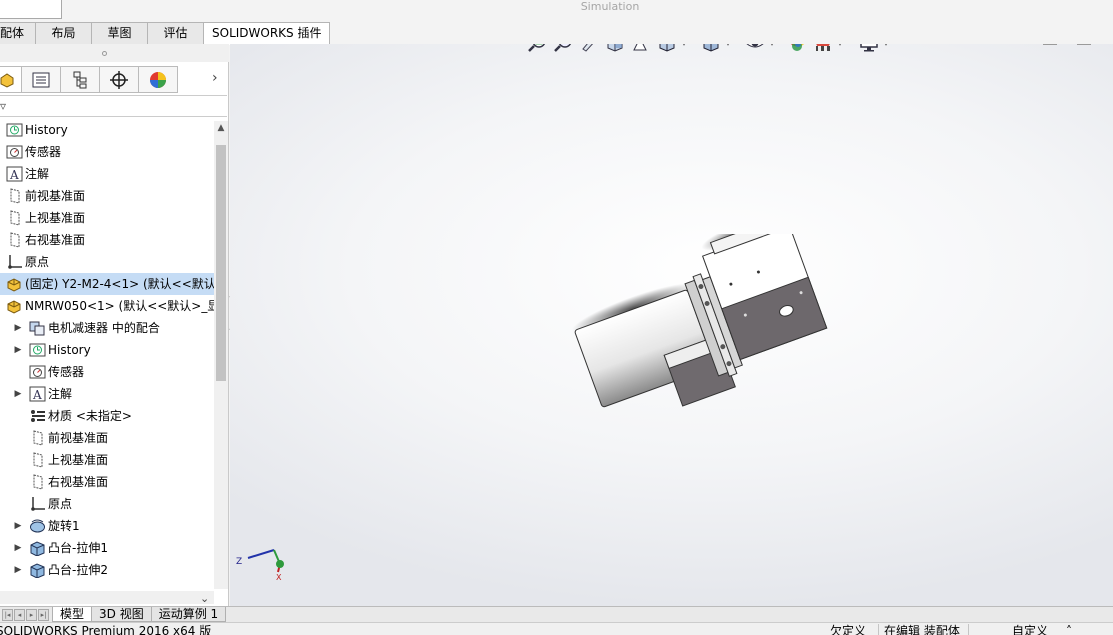  I want to click on property-manager-icon, so click(41, 79).